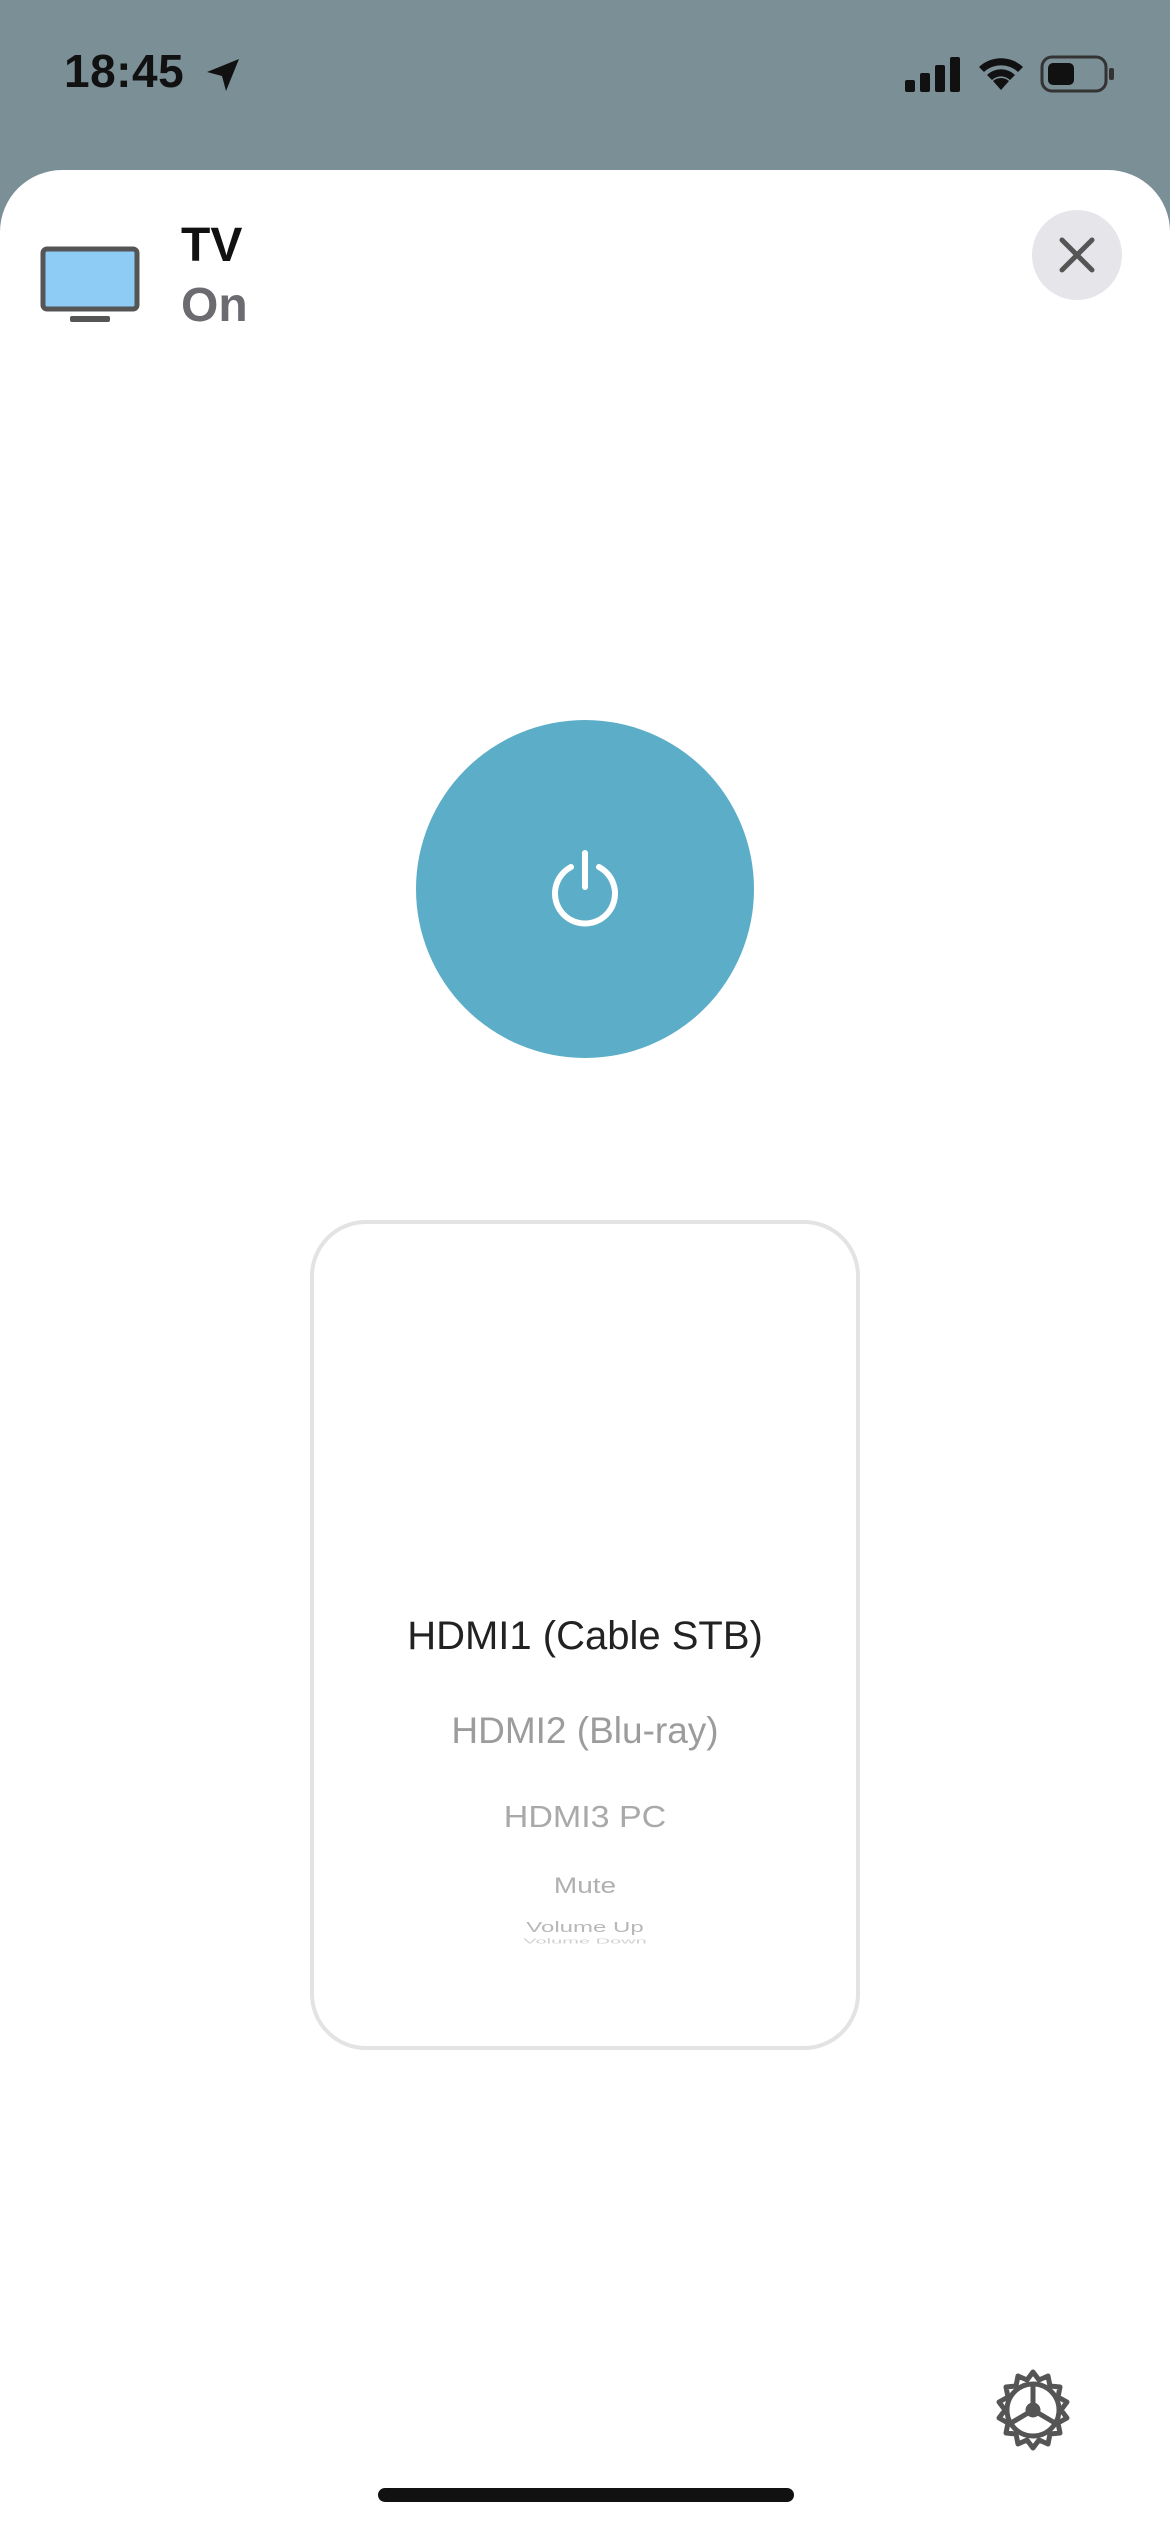 The height and width of the screenshot is (2532, 1170). I want to click on picker-option: Mute, so click(585, 1886).